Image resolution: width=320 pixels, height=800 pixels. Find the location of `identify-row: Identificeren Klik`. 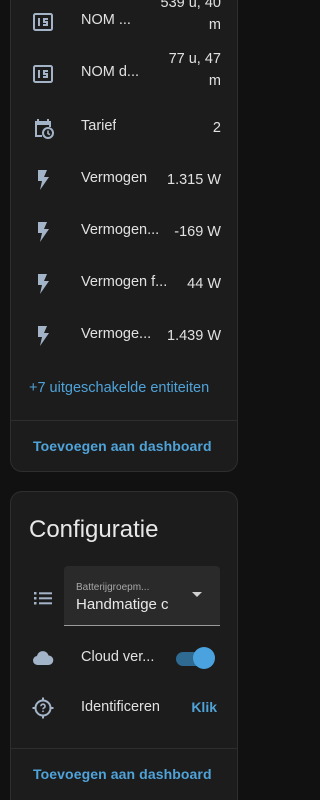

identify-row: Identificeren Klik is located at coordinates (125, 708).